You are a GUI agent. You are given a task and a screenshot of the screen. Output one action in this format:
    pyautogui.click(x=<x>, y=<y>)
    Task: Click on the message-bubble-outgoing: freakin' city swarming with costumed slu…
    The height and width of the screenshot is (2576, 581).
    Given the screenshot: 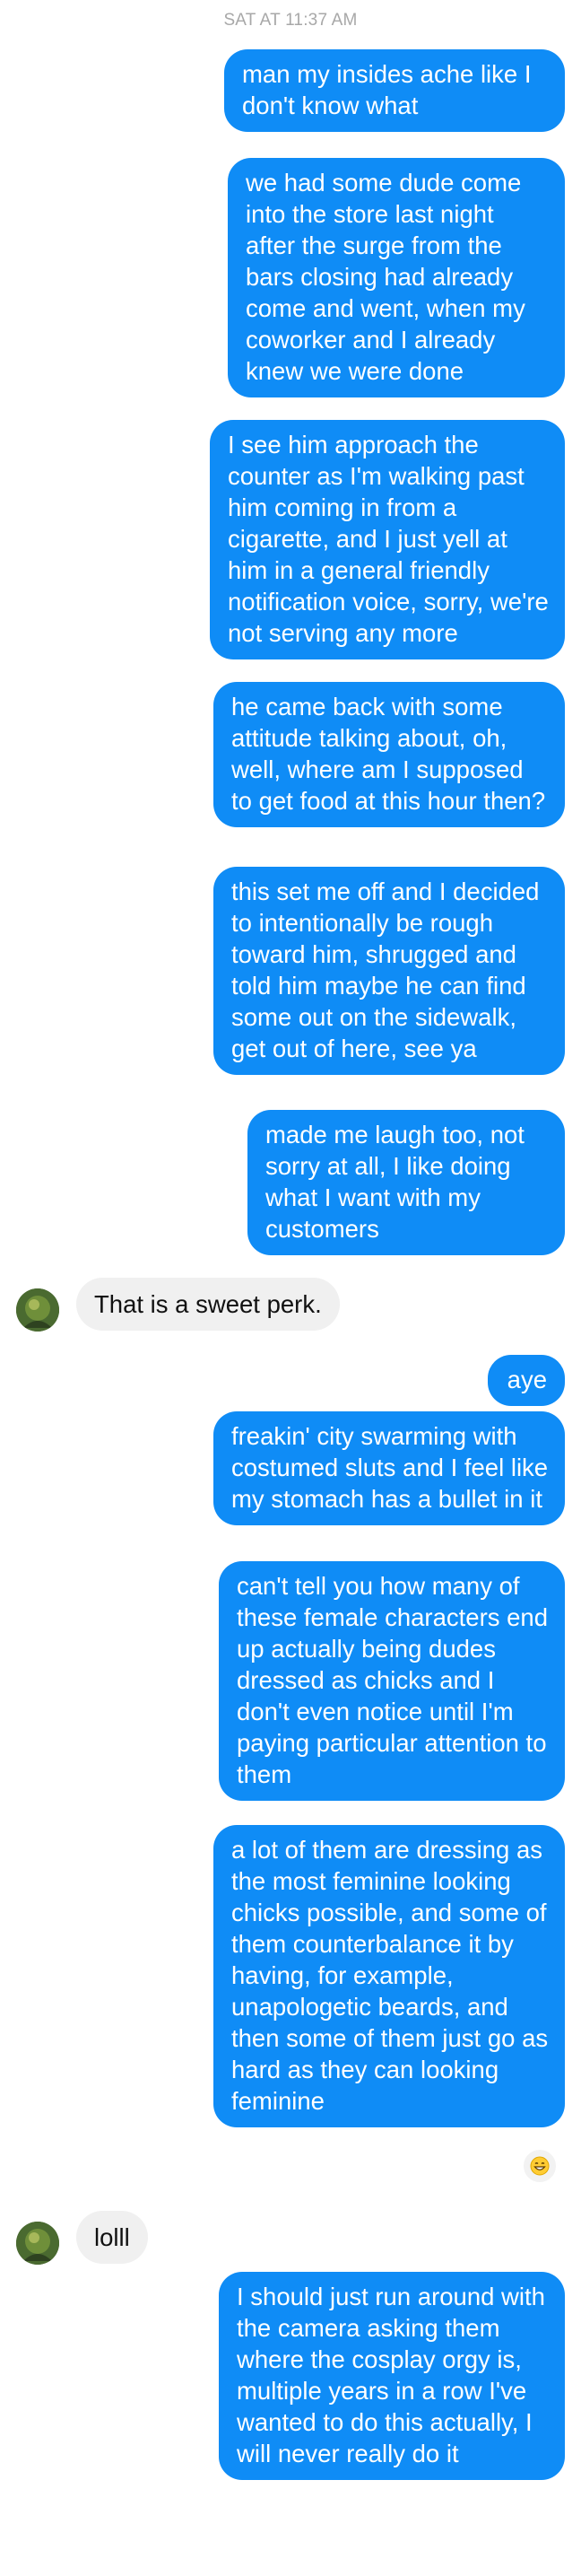 What is the action you would take?
    pyautogui.click(x=389, y=1468)
    